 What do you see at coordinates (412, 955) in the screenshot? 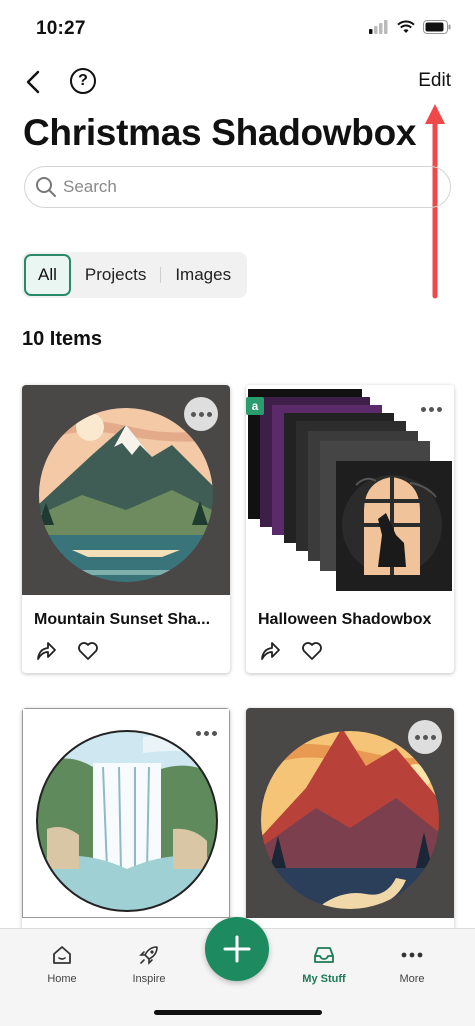
I see `more-dots-icon` at bounding box center [412, 955].